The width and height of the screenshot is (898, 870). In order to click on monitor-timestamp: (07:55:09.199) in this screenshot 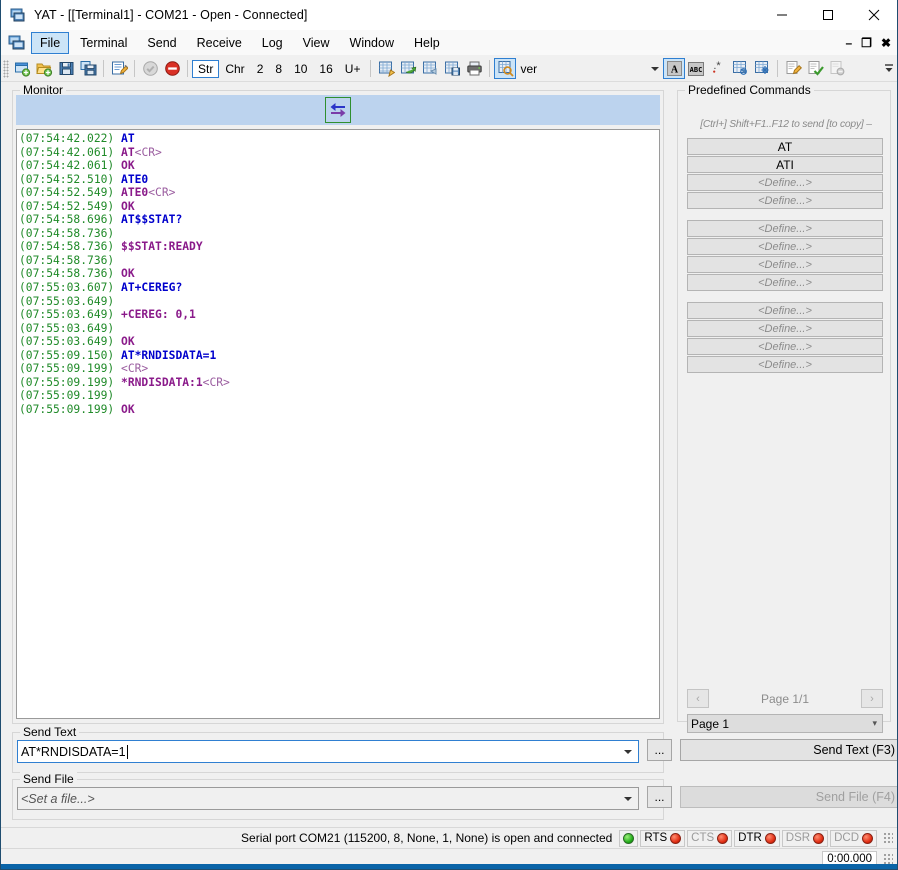, I will do `click(70, 409)`.